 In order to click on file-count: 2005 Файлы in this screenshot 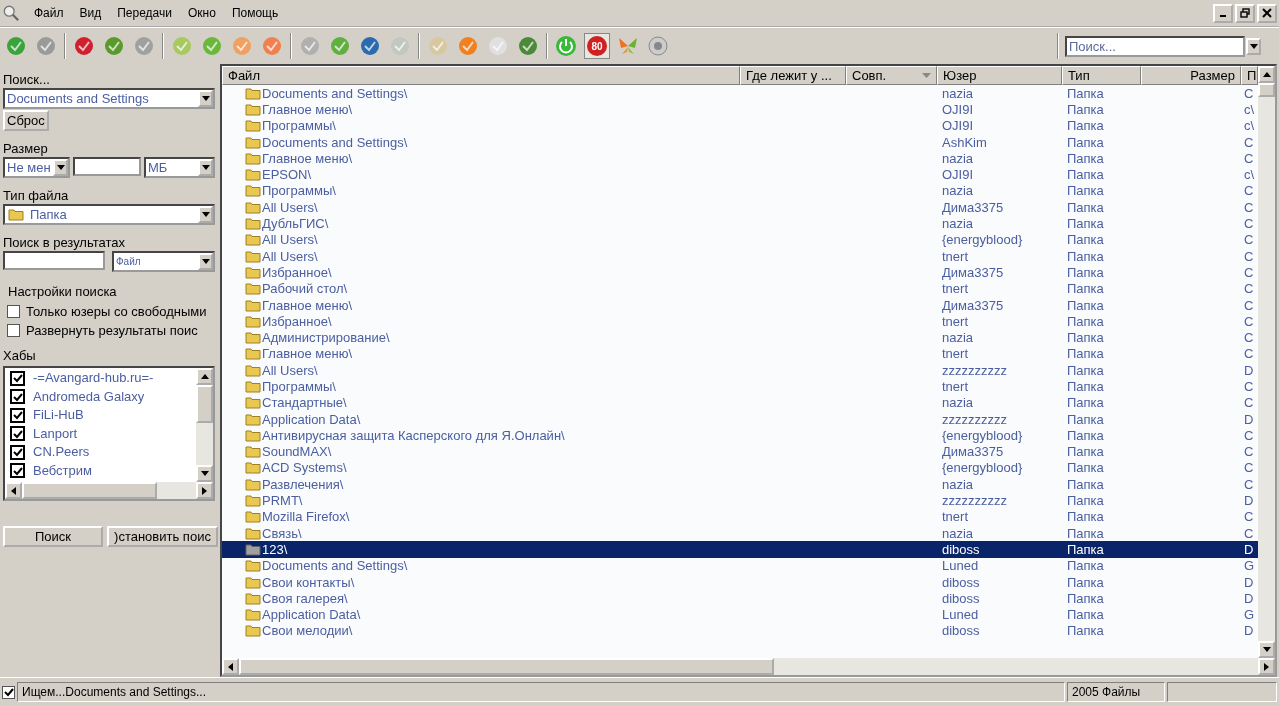, I will do `click(1116, 692)`.